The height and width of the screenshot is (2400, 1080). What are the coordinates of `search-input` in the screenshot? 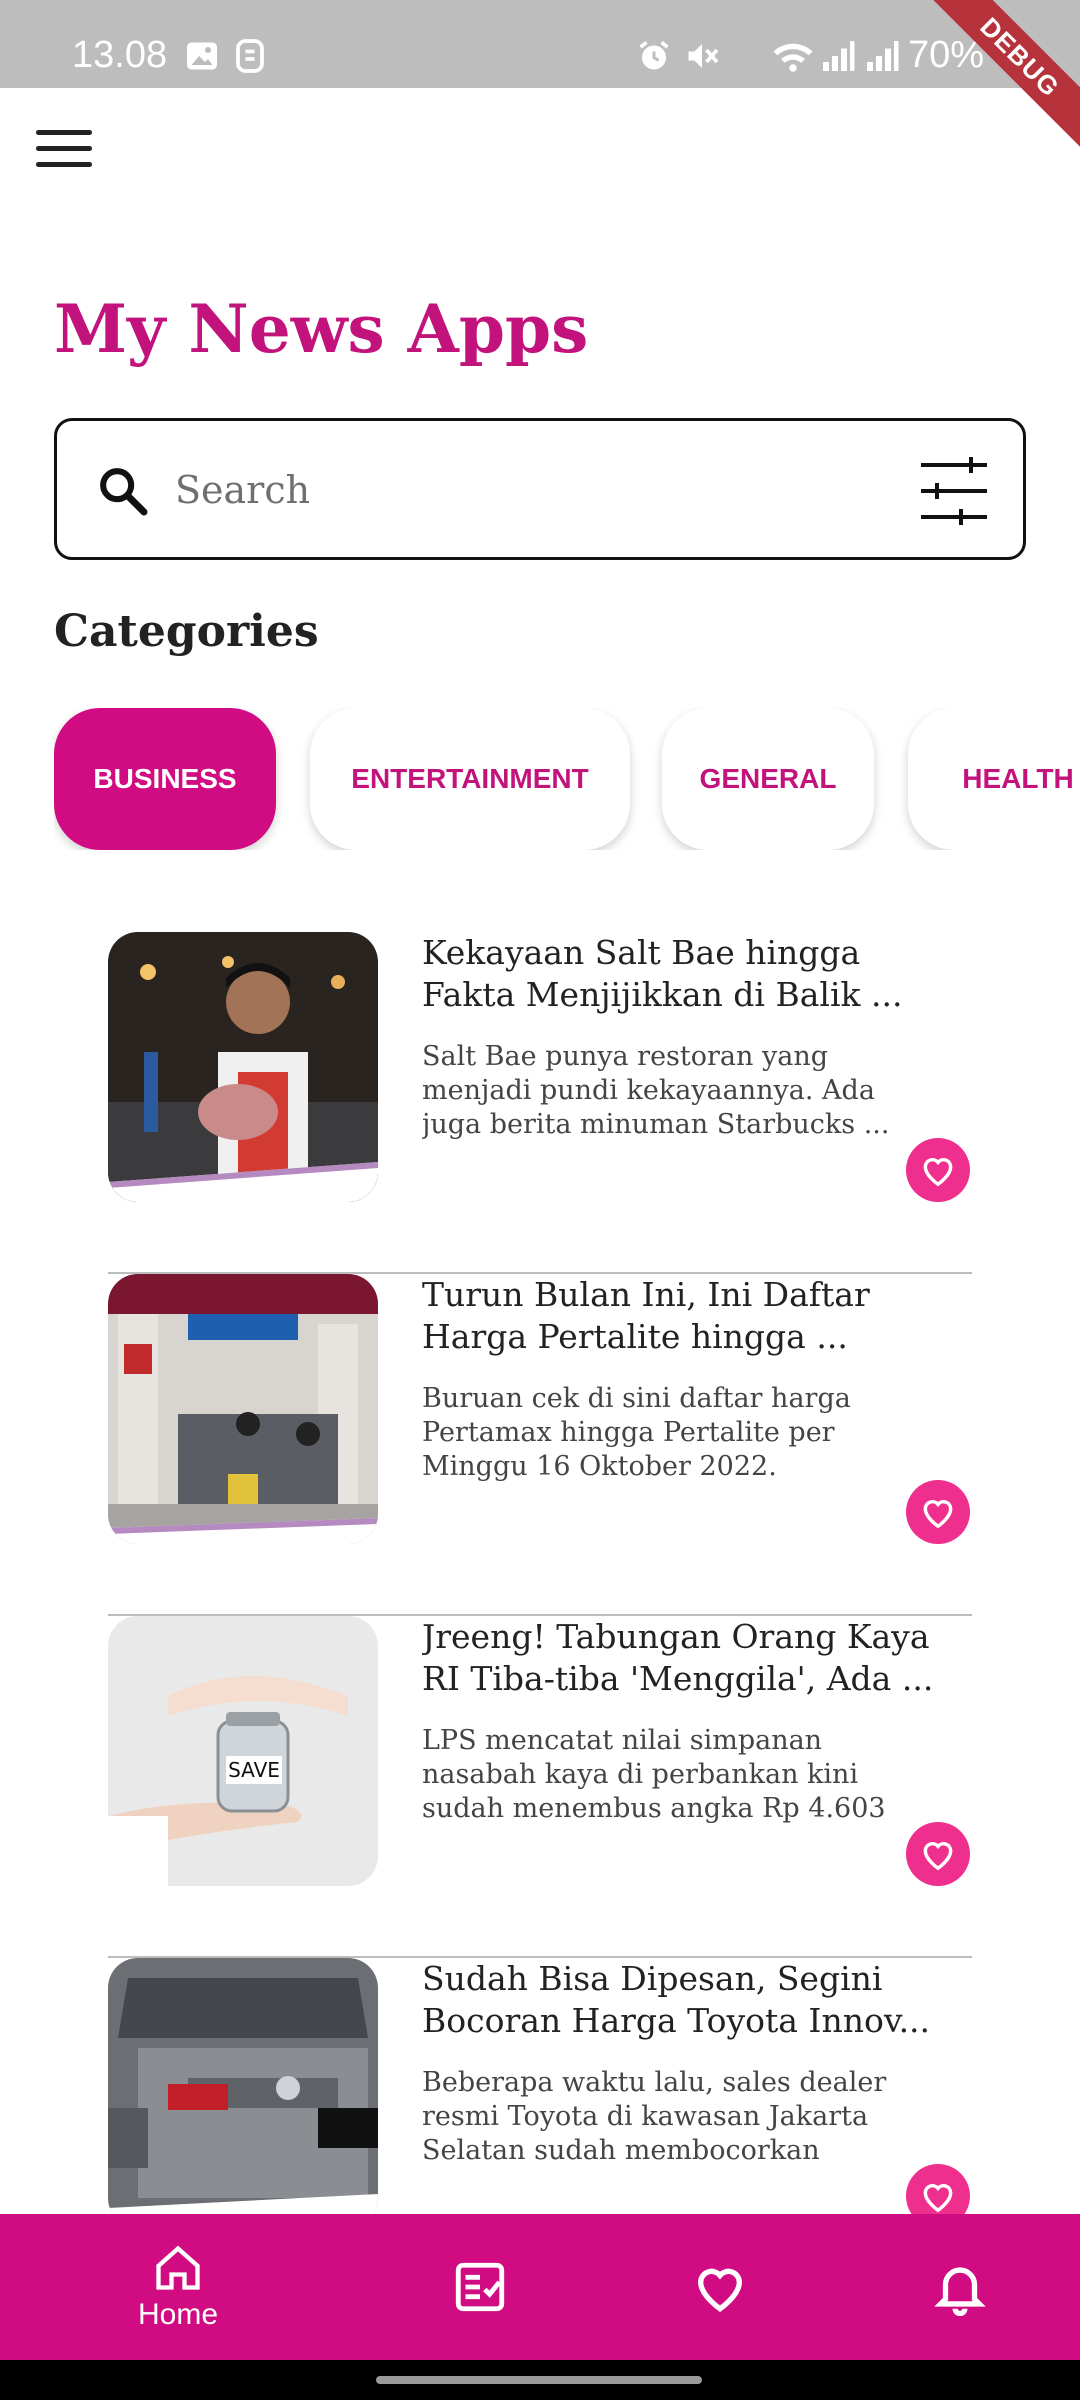 It's located at (495, 490).